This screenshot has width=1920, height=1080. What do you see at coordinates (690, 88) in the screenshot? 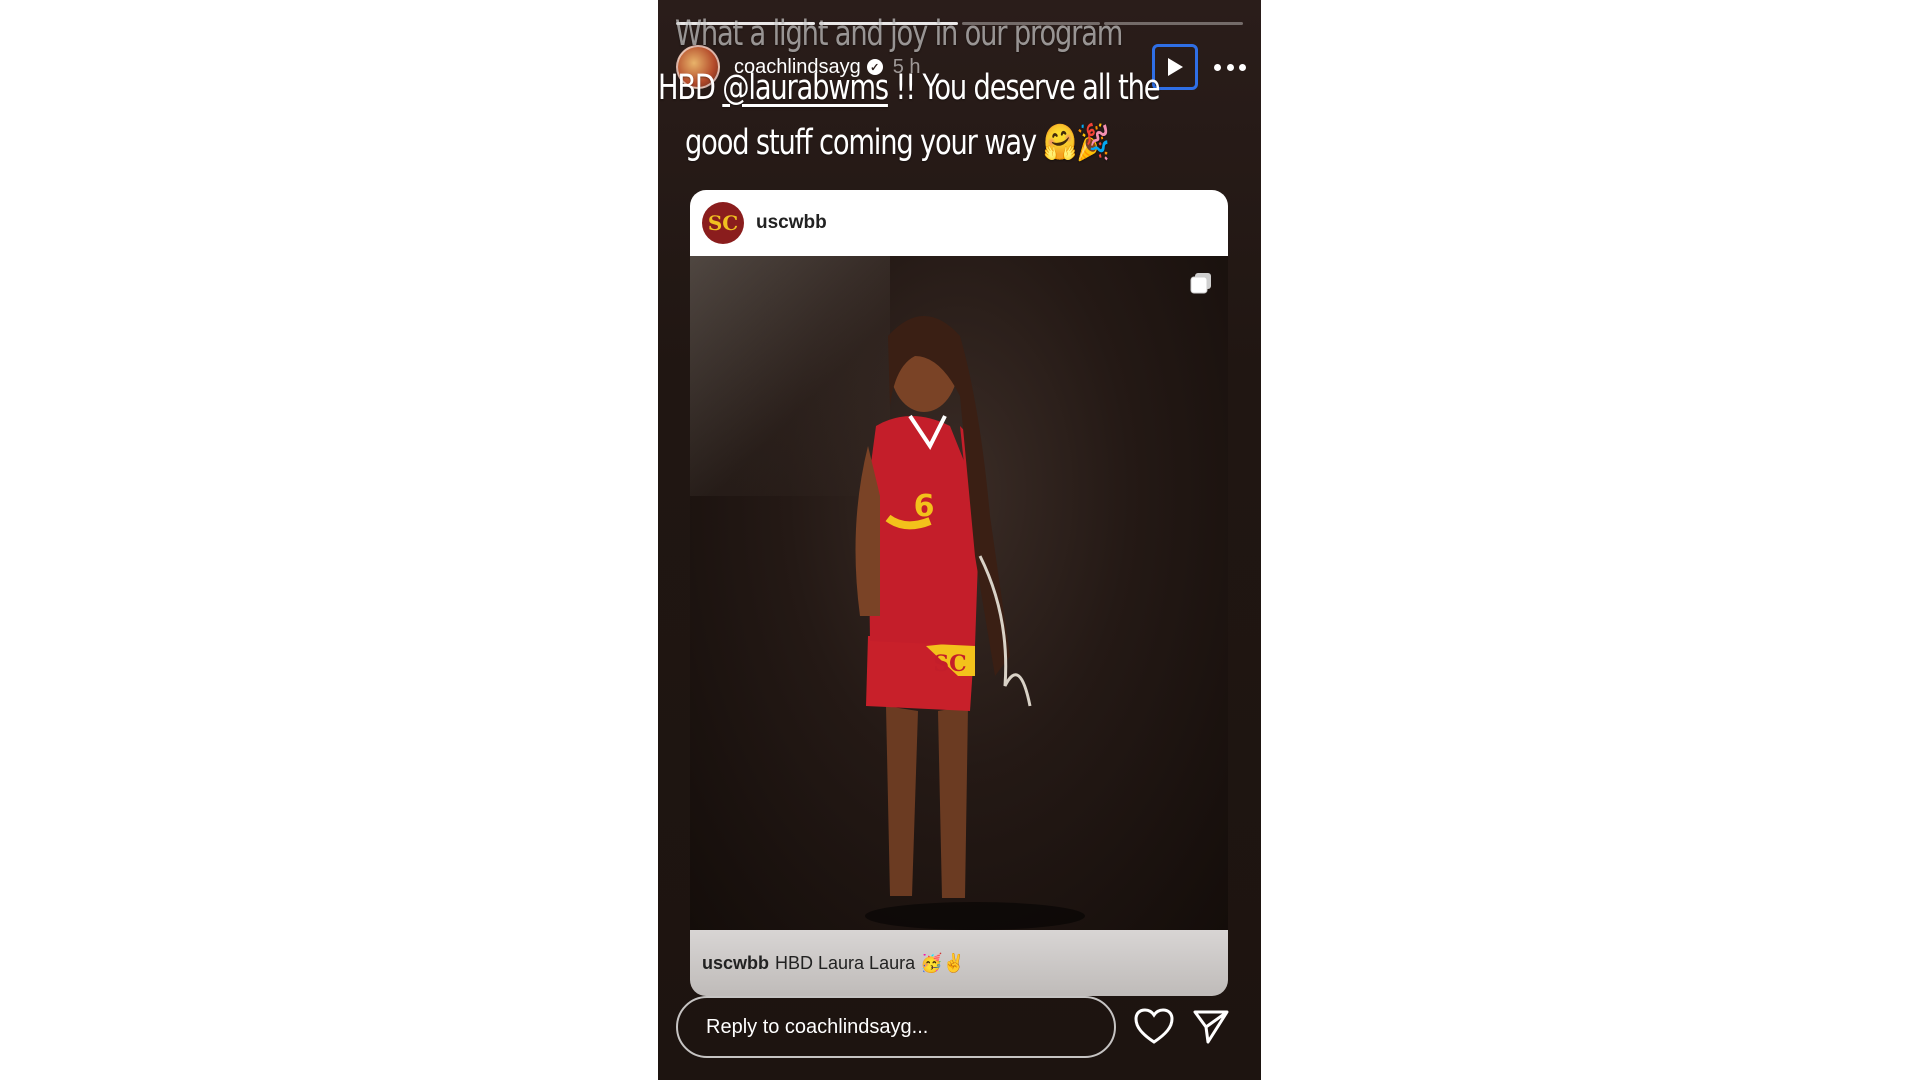
I see `caption-text: HBD` at bounding box center [690, 88].